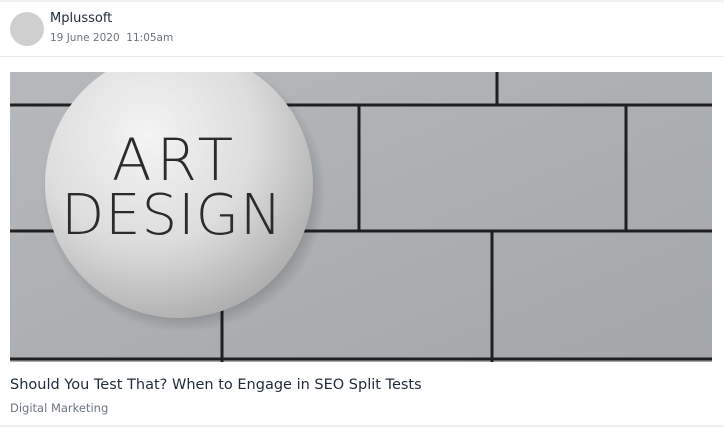  I want to click on post-timestamp: 19 June 2020 11:05am, so click(112, 38).